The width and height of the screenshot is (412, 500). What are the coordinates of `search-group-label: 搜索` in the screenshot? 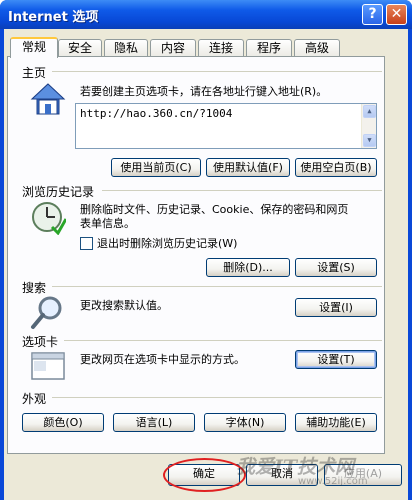 It's located at (36, 287).